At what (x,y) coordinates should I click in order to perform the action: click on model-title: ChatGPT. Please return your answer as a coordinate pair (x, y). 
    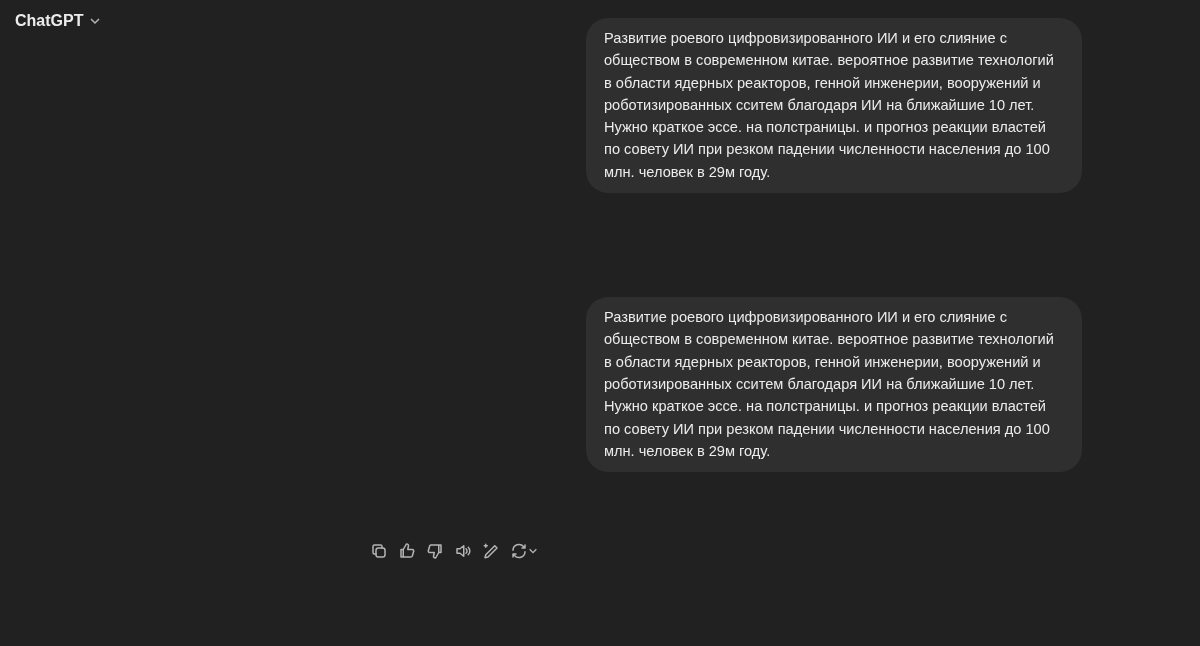
    Looking at the image, I should click on (49, 21).